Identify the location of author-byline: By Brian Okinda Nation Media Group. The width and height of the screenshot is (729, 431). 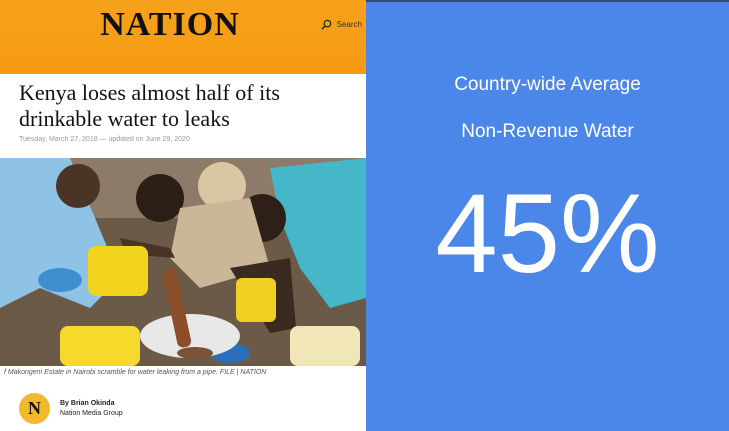
(91, 409).